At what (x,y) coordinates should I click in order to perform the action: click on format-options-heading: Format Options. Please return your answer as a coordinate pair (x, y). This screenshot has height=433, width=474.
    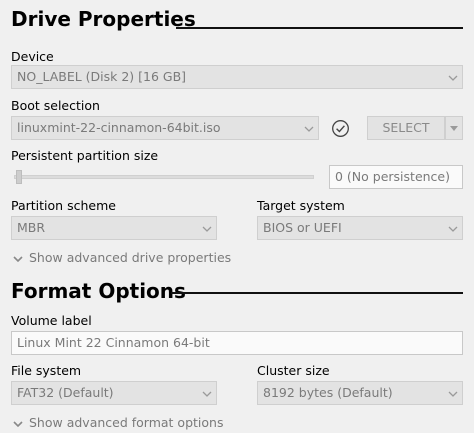
    Looking at the image, I should click on (98, 291).